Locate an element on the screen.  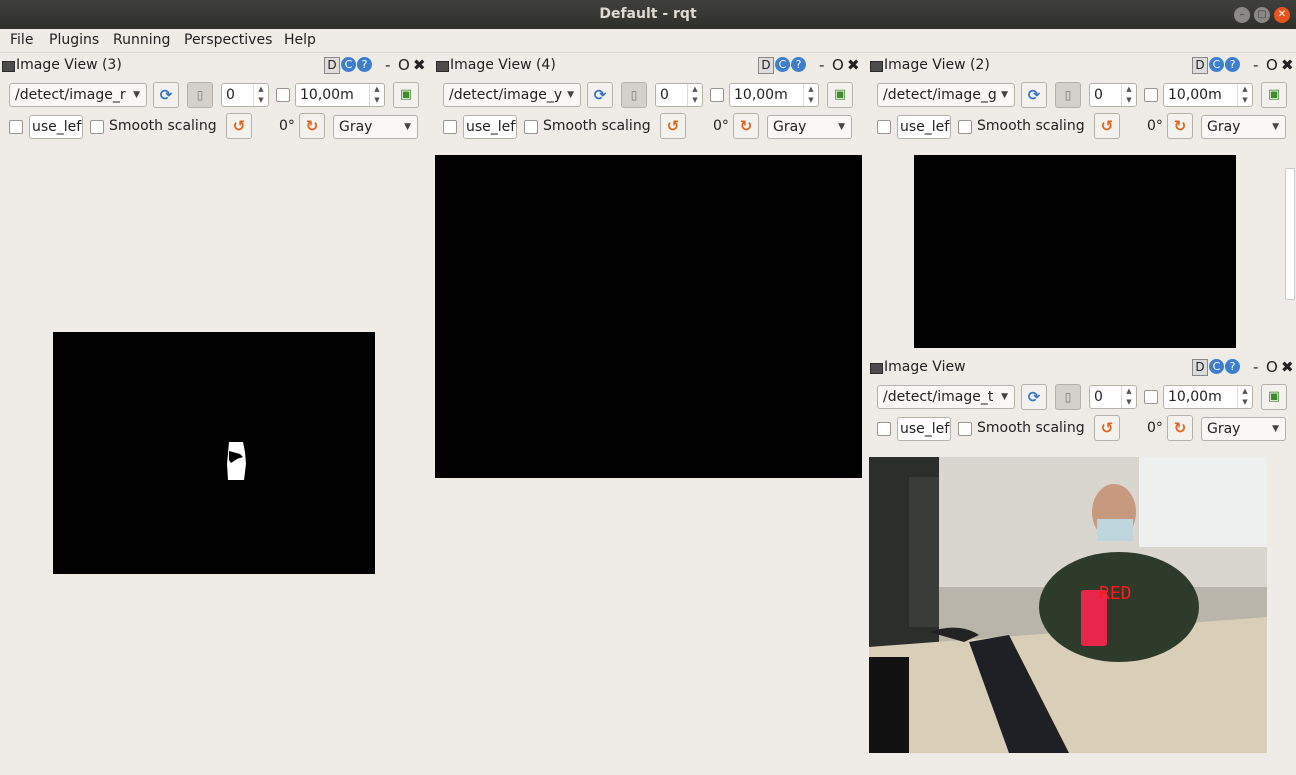
menu-perspectives: Perspectives is located at coordinates (228, 40).